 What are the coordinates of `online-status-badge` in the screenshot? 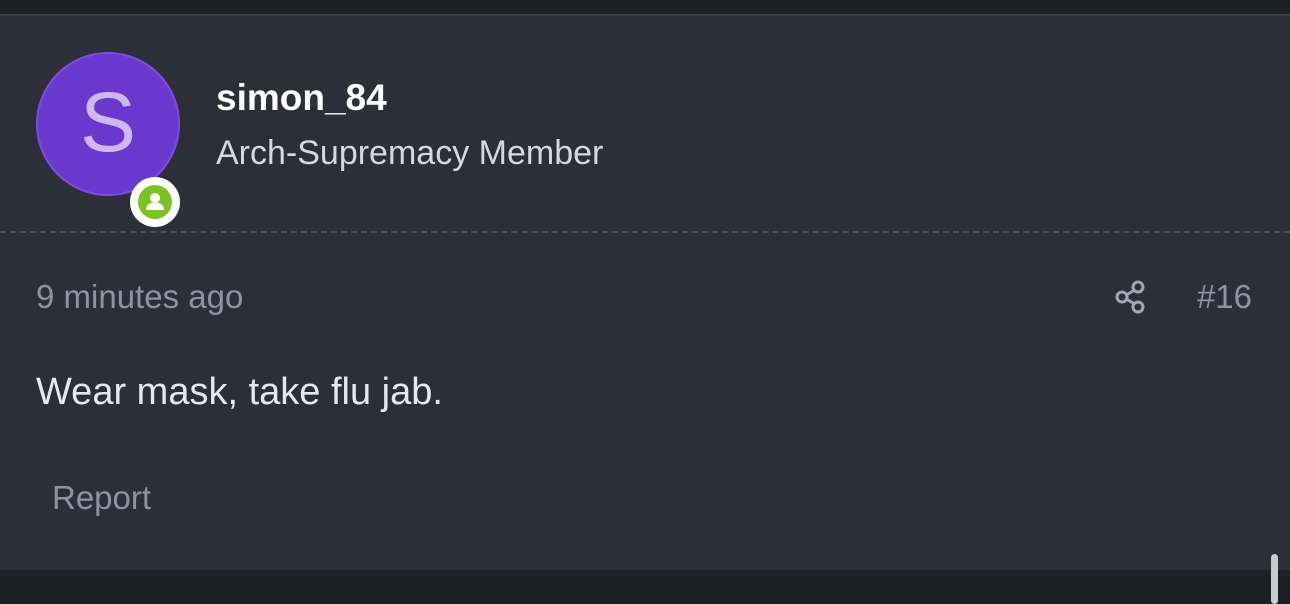 It's located at (155, 202).